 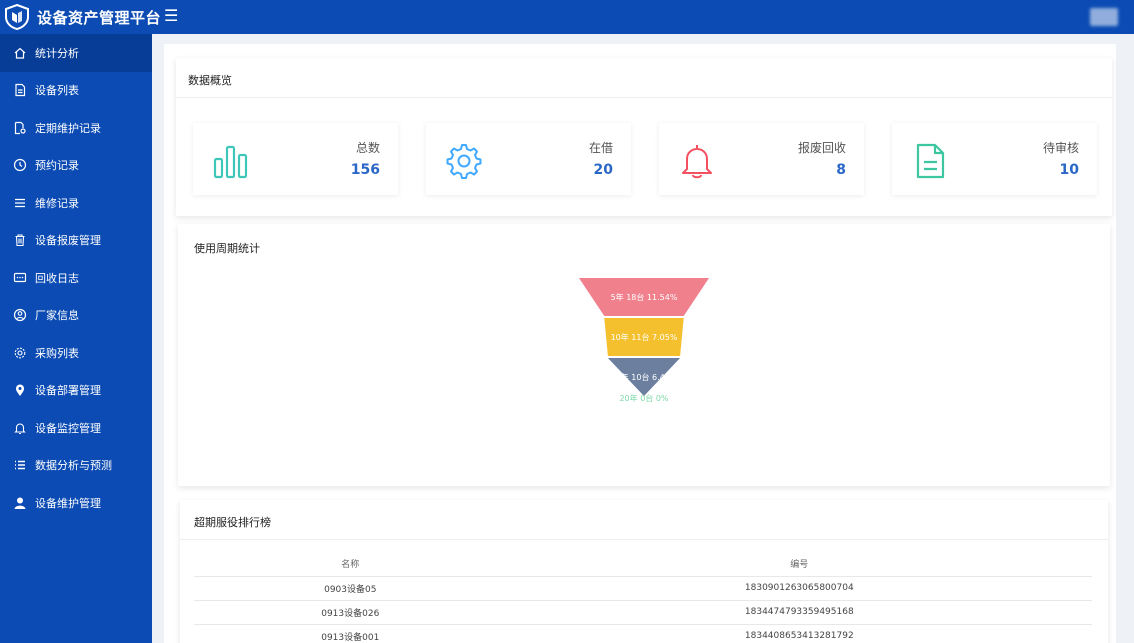 What do you see at coordinates (295, 159) in the screenshot?
I see `stat-card-total: 总数 156` at bounding box center [295, 159].